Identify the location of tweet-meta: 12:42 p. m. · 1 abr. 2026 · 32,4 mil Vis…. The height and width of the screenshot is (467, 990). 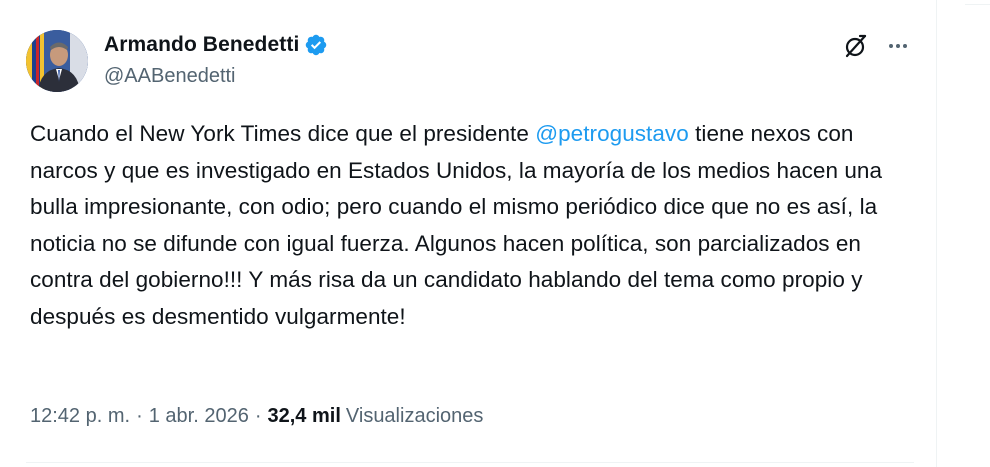
(256, 416).